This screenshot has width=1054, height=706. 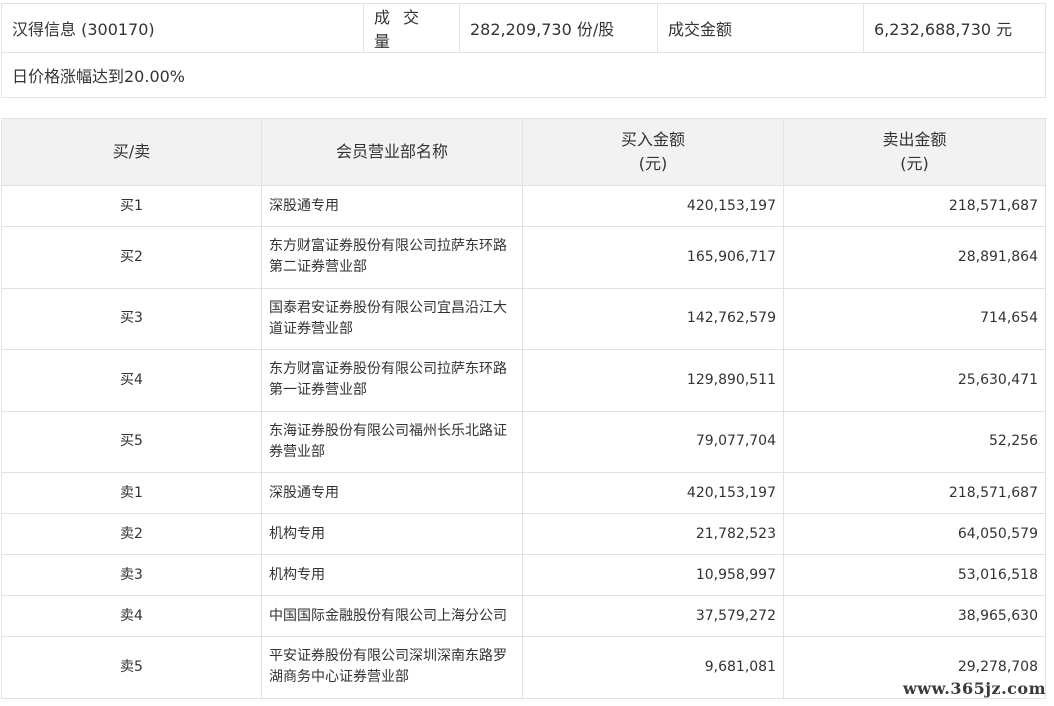 What do you see at coordinates (392, 152) in the screenshot?
I see `header-branch-name: 会员营业部名称` at bounding box center [392, 152].